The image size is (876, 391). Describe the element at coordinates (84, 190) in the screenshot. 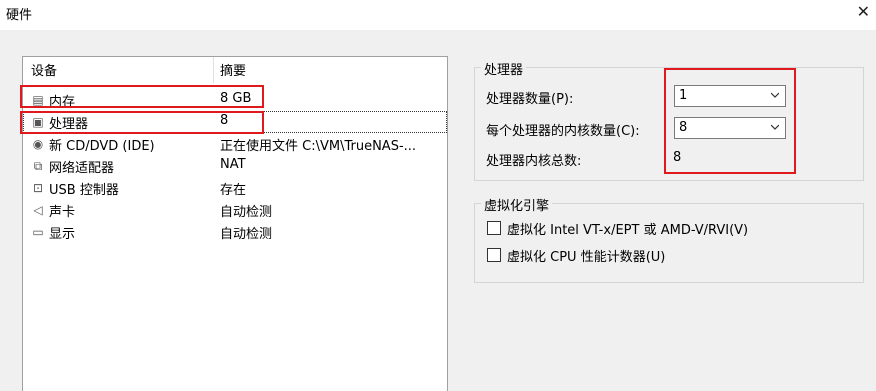

I see `device-name: USB 控制器` at that location.